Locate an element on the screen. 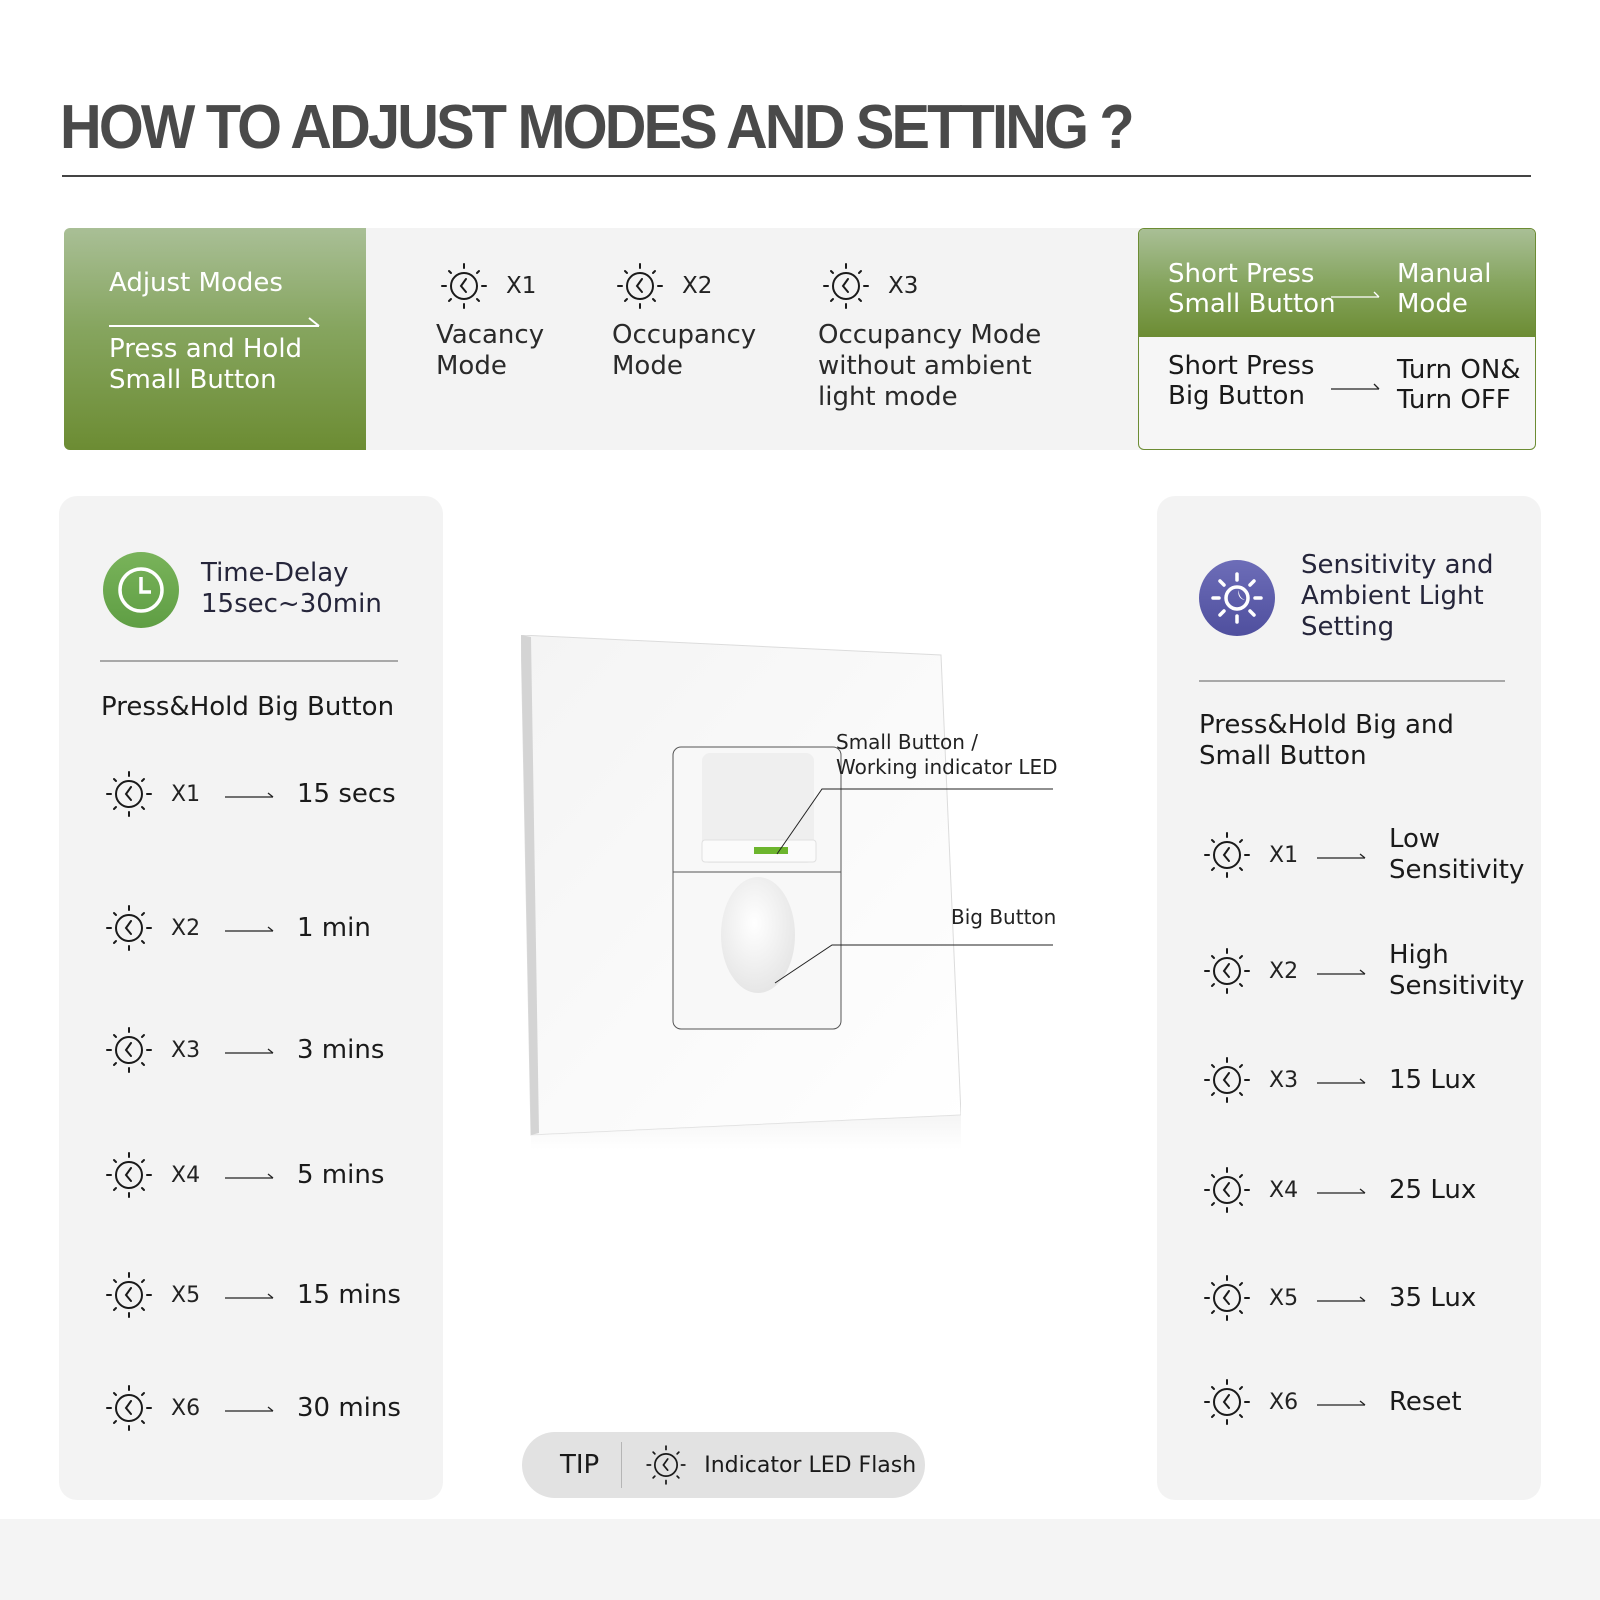 This screenshot has height=1600, width=1600. page-title: HOW TO ADJUST MODES AND SETTING ? is located at coordinates (597, 127).